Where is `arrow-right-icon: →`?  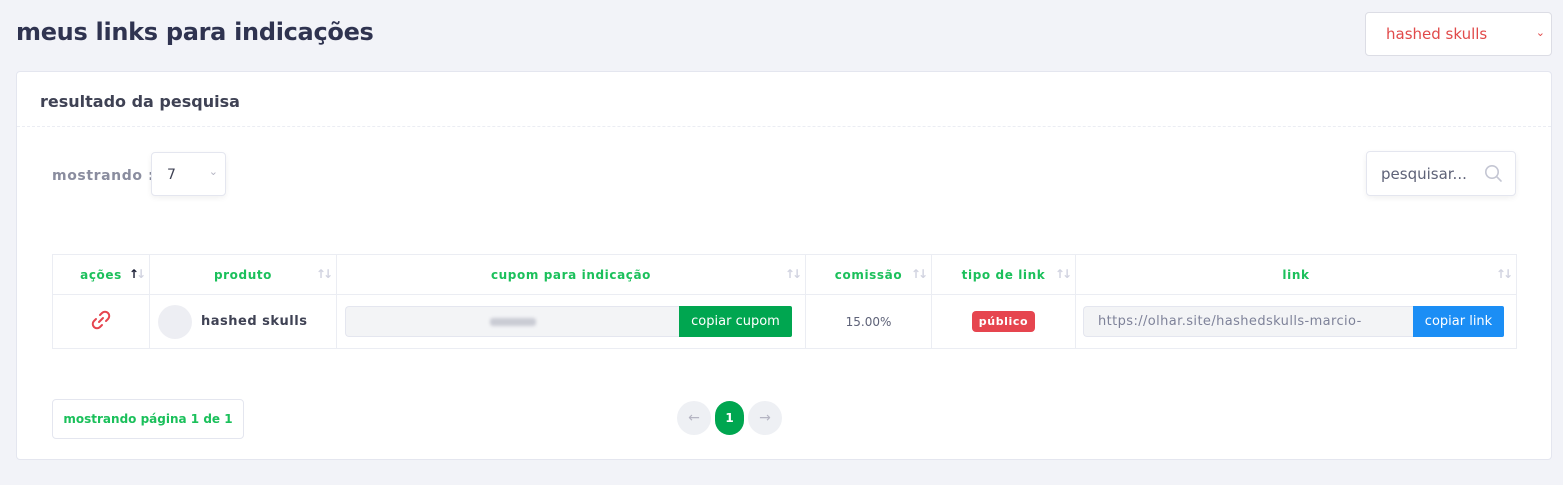 arrow-right-icon: → is located at coordinates (765, 418).